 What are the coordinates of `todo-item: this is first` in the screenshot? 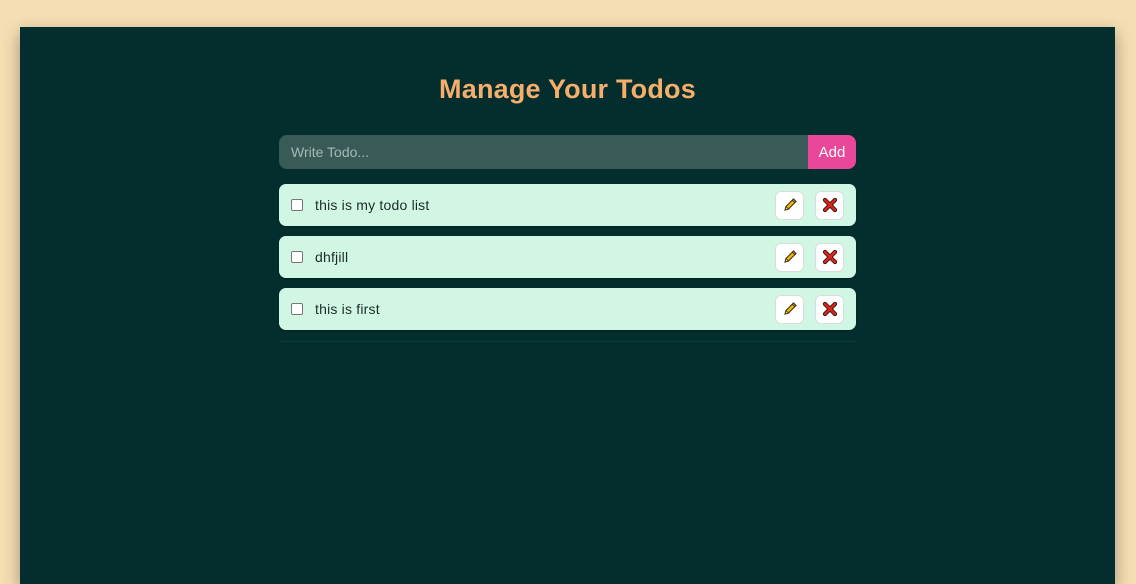 It's located at (567, 309).